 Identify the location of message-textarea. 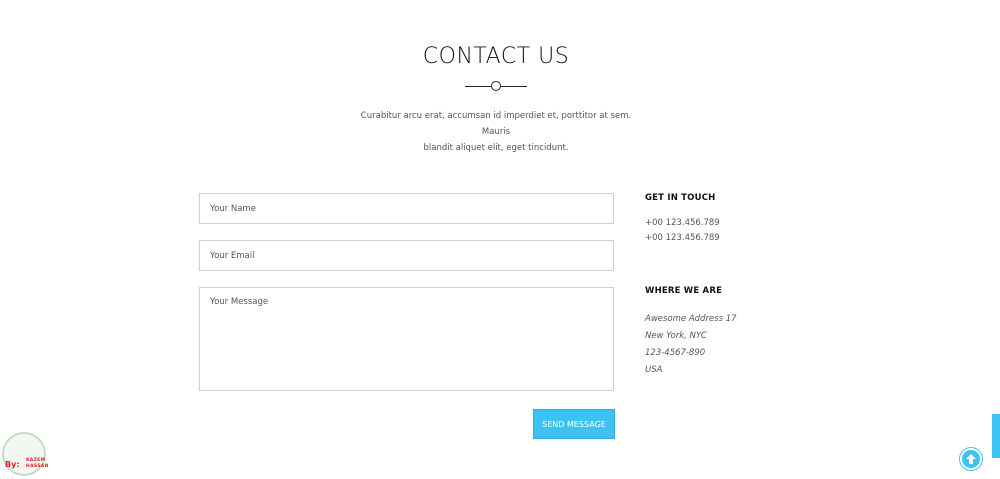
(406, 339).